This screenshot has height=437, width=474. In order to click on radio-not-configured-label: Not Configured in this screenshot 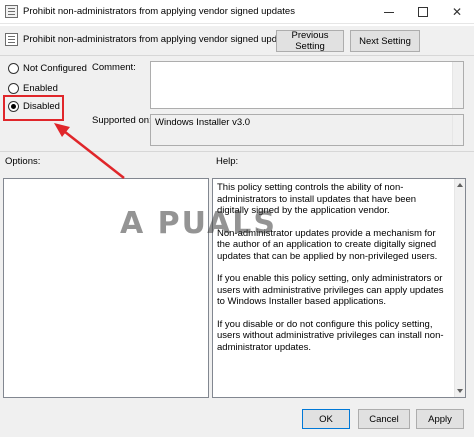, I will do `click(55, 68)`.